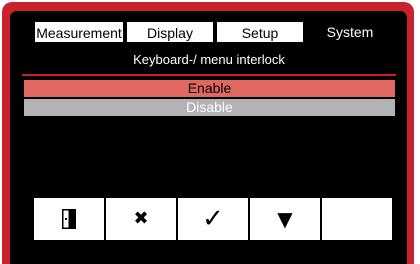 The width and height of the screenshot is (420, 264). I want to click on confirm-key: ✓, so click(213, 219).